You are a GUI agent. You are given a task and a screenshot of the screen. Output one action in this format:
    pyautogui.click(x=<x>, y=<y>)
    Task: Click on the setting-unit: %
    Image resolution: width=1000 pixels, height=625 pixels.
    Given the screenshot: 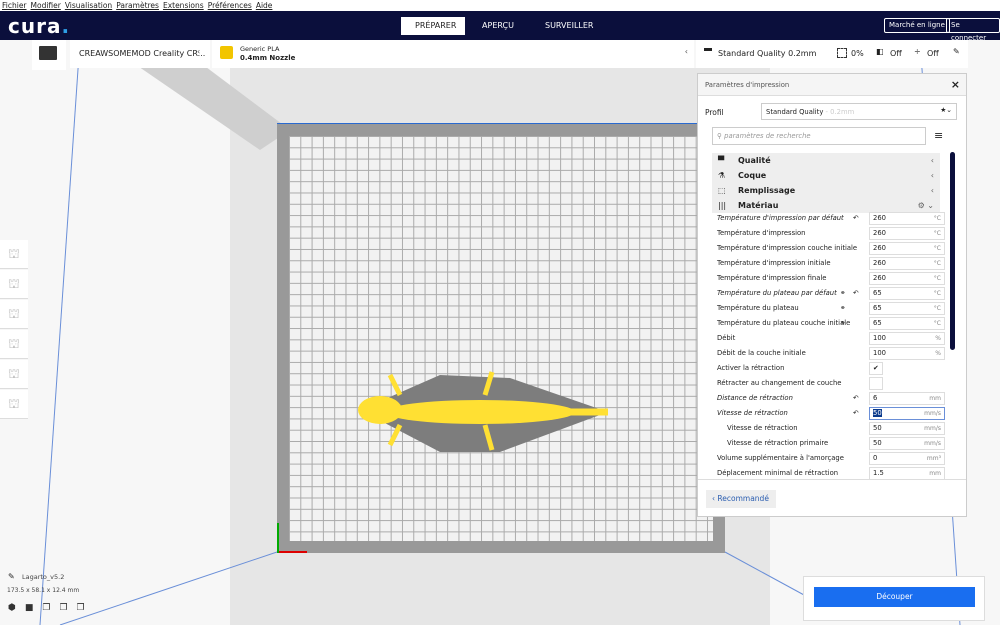 What is the action you would take?
    pyautogui.click(x=938, y=353)
    